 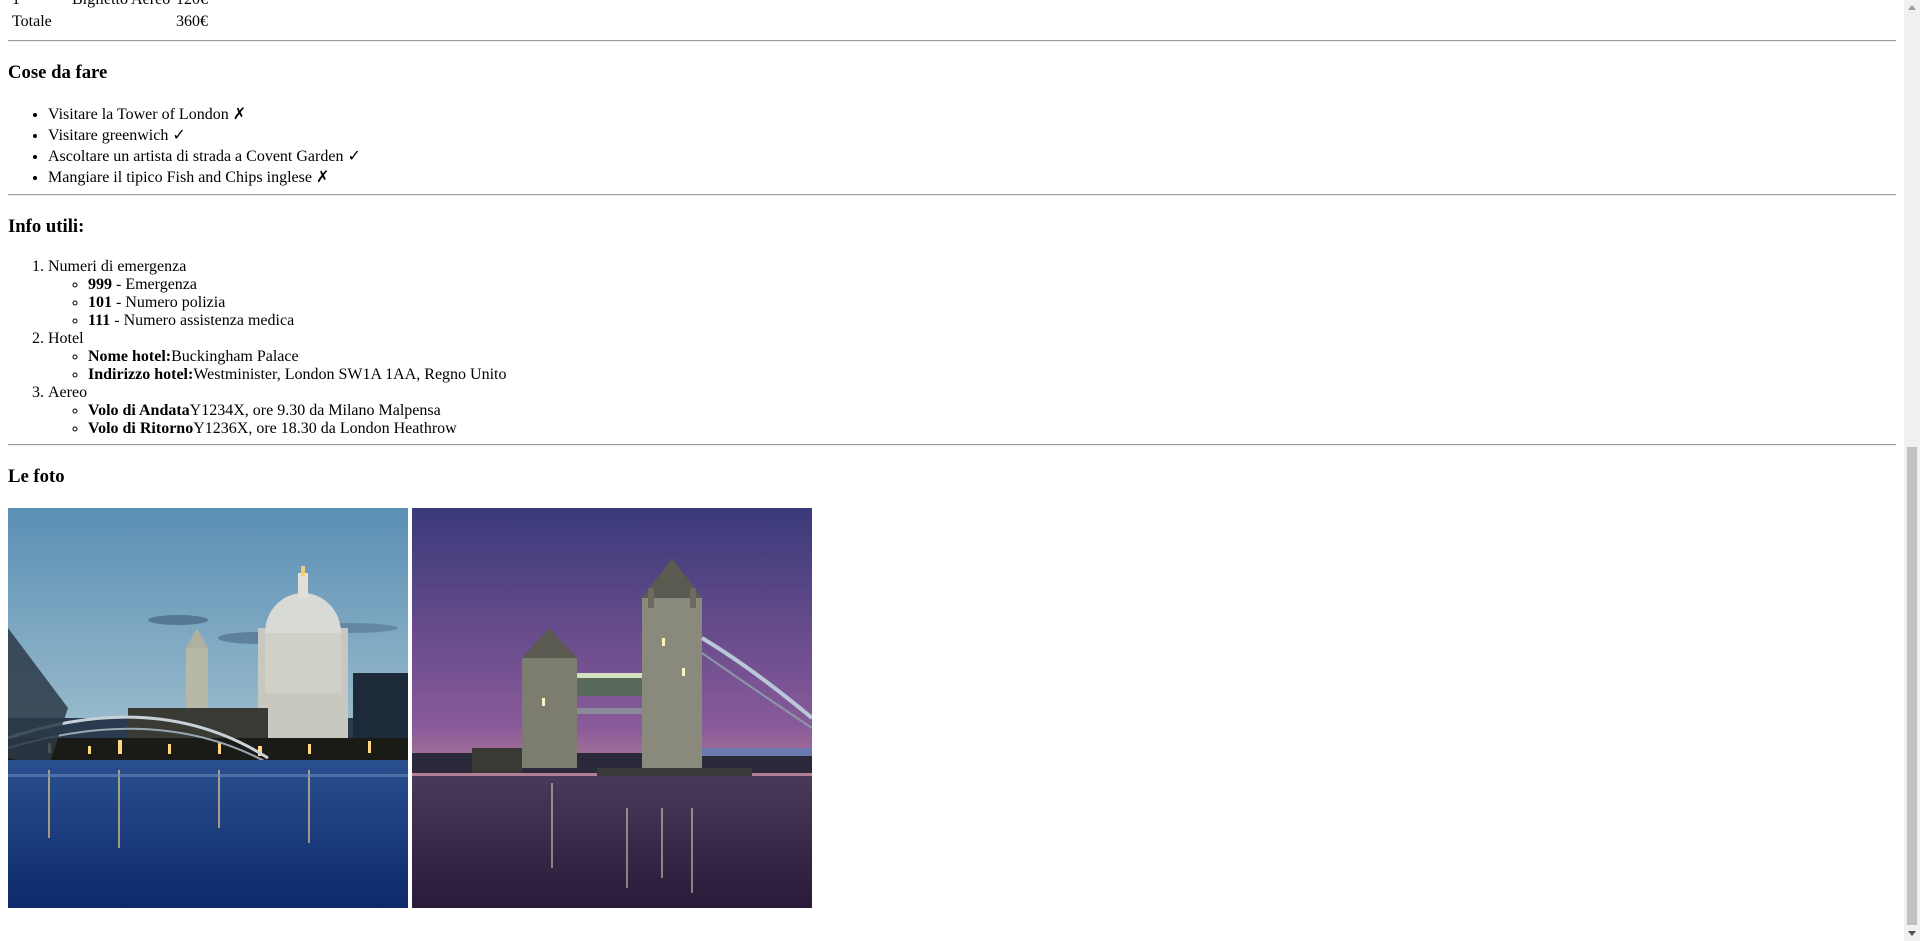 I want to click on list-item: 111 - Numero assistenza medica, so click(x=992, y=321).